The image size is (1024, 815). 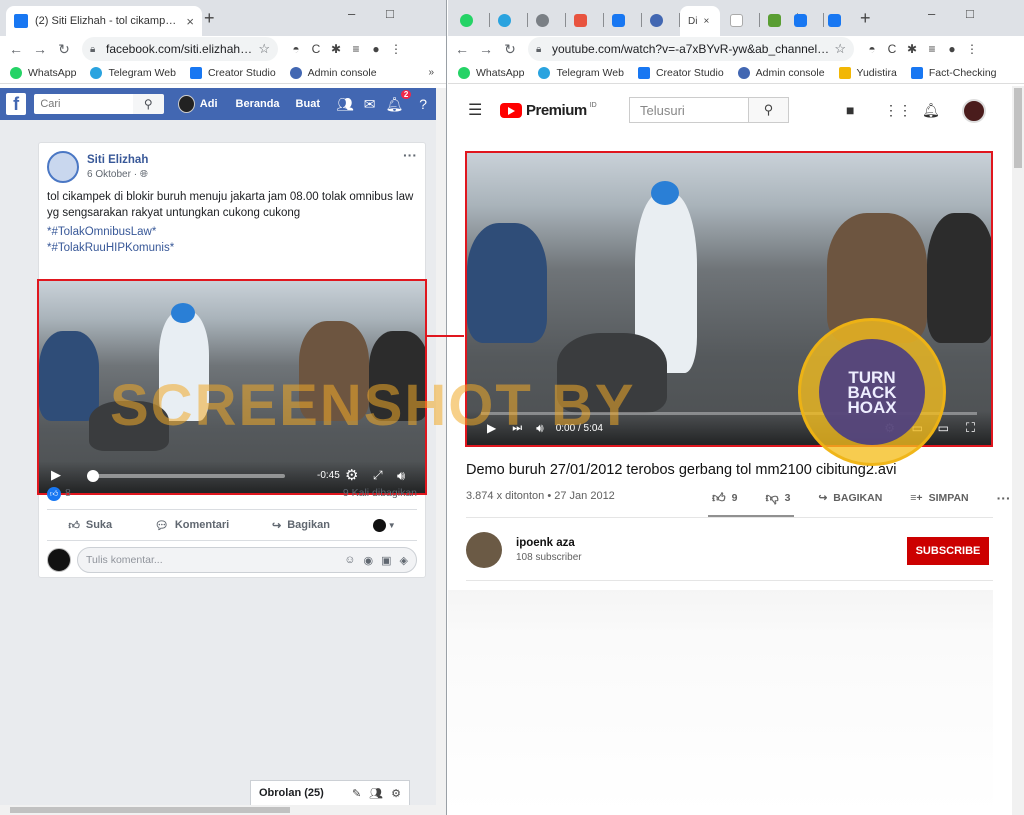 I want to click on horizontal-scrollbar, so click(x=218, y=810).